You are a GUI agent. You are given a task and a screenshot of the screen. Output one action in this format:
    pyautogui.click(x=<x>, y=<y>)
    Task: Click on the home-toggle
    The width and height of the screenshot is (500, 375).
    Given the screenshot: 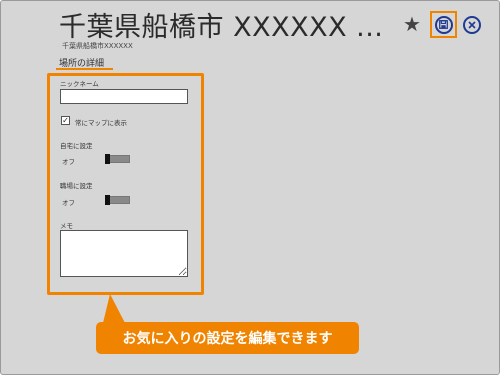 What is the action you would take?
    pyautogui.click(x=117, y=159)
    